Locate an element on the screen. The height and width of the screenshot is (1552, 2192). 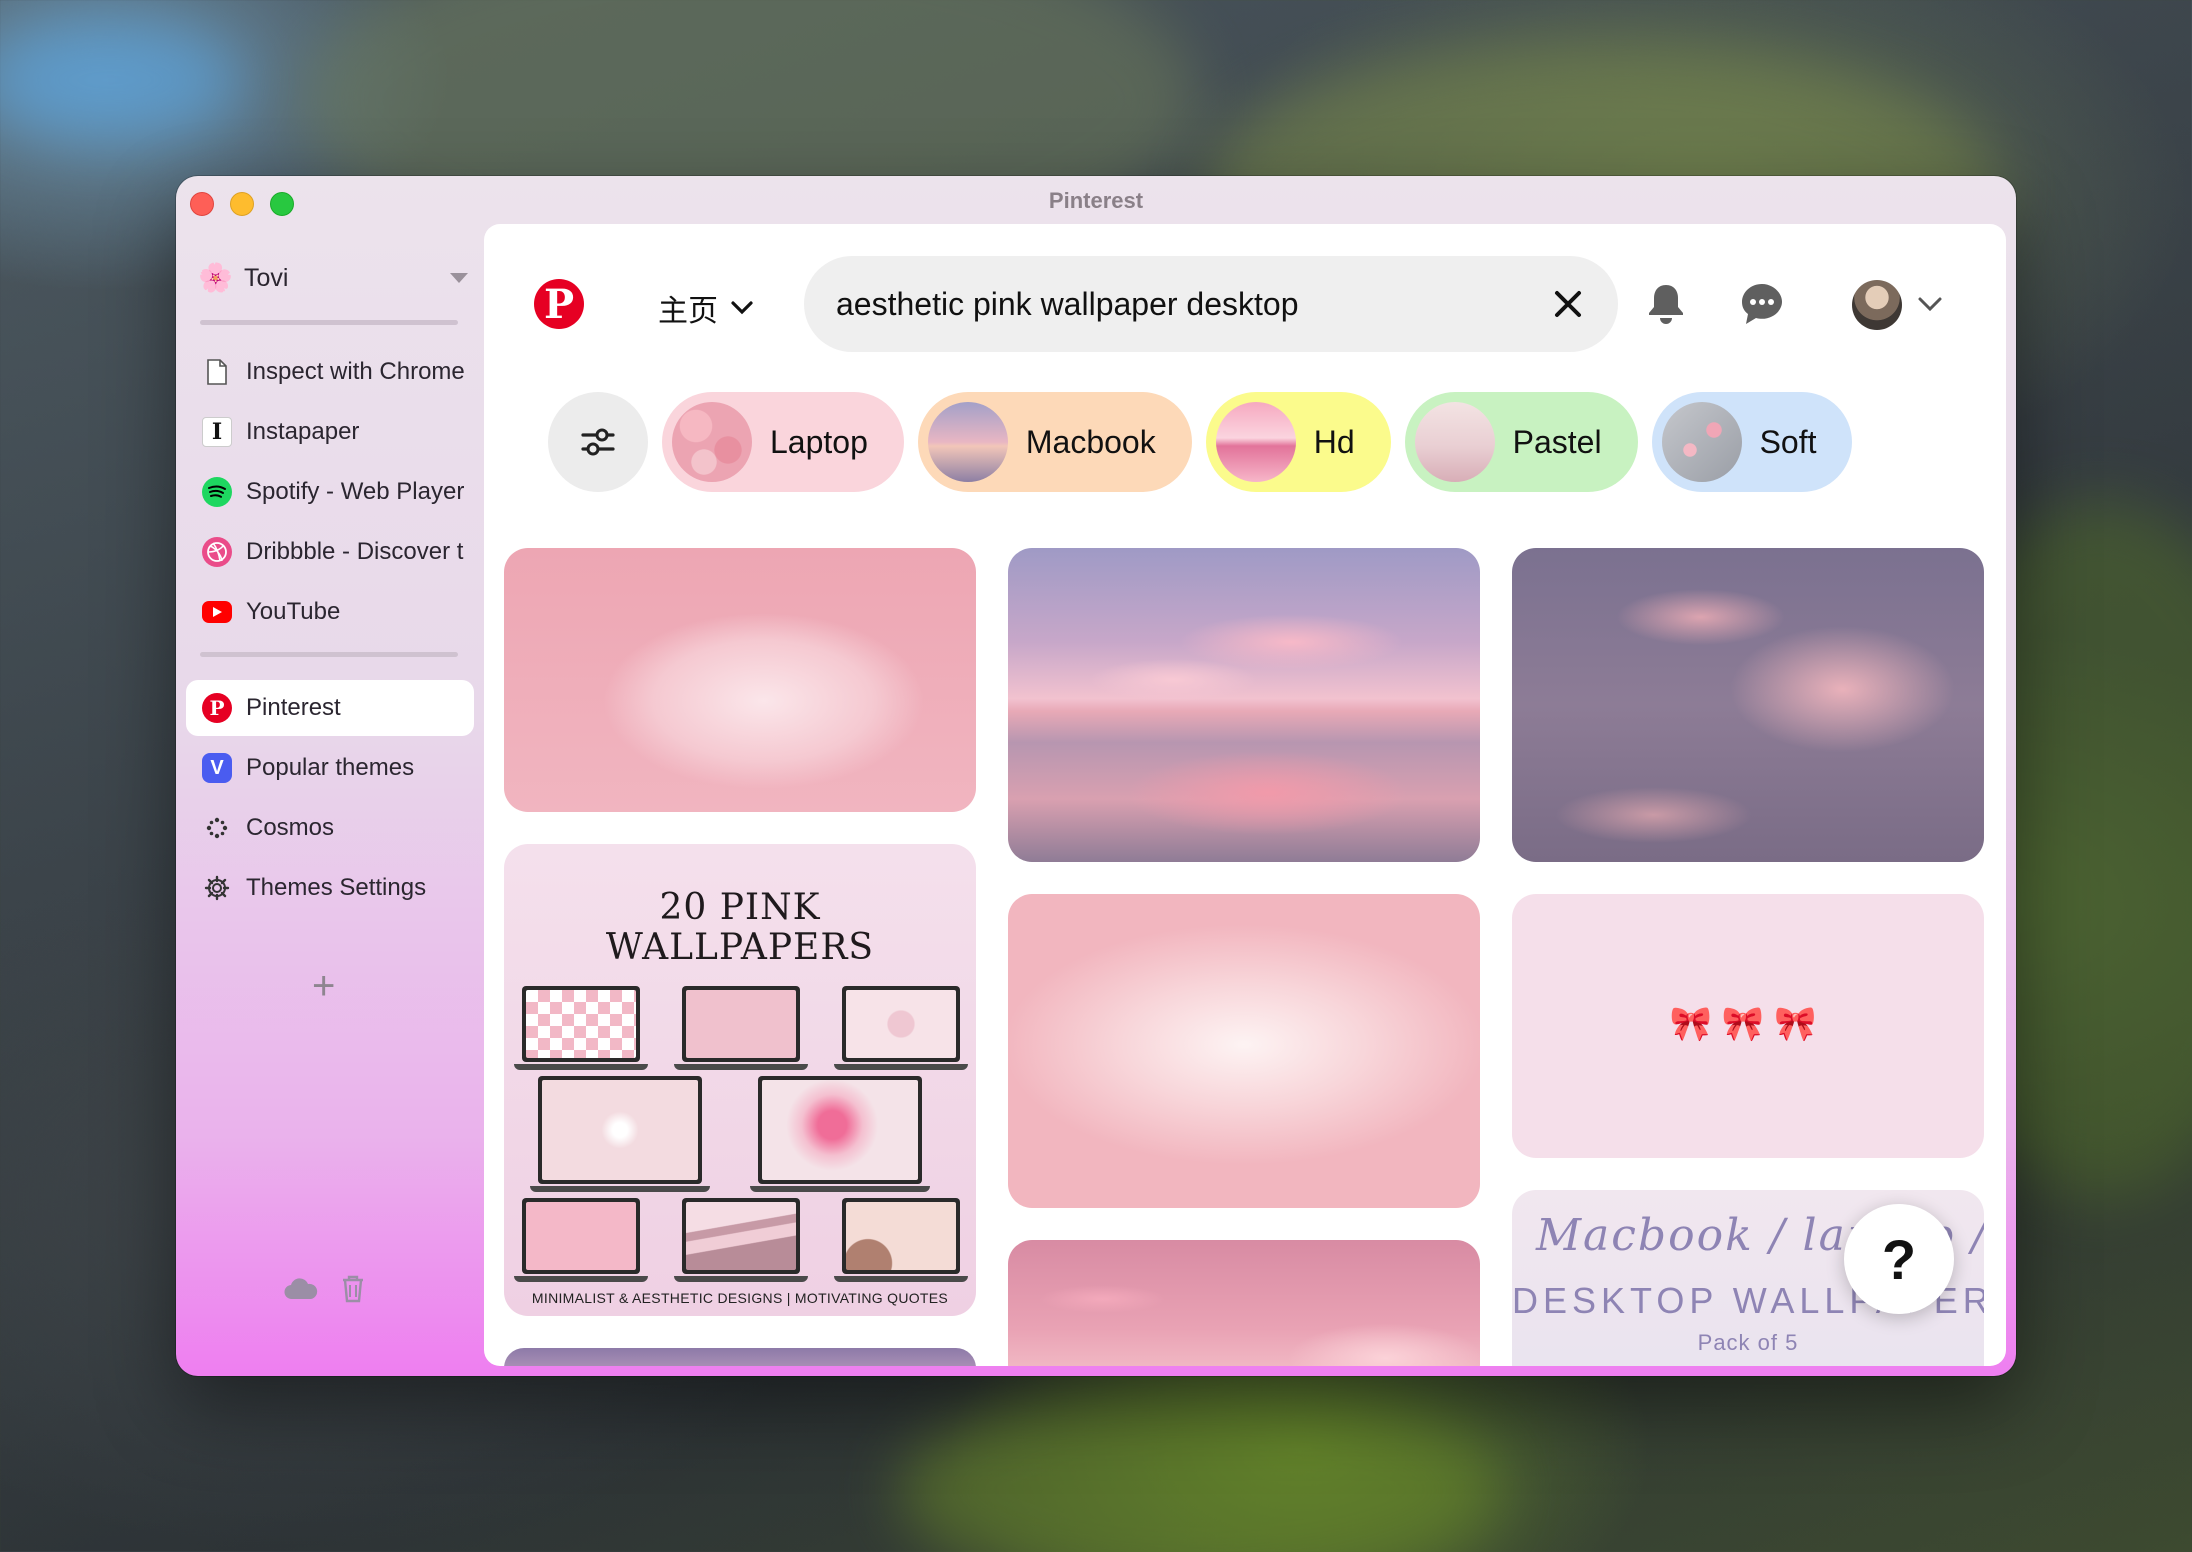
sidebar-item-label: Themes Settings is located at coordinates (336, 887).